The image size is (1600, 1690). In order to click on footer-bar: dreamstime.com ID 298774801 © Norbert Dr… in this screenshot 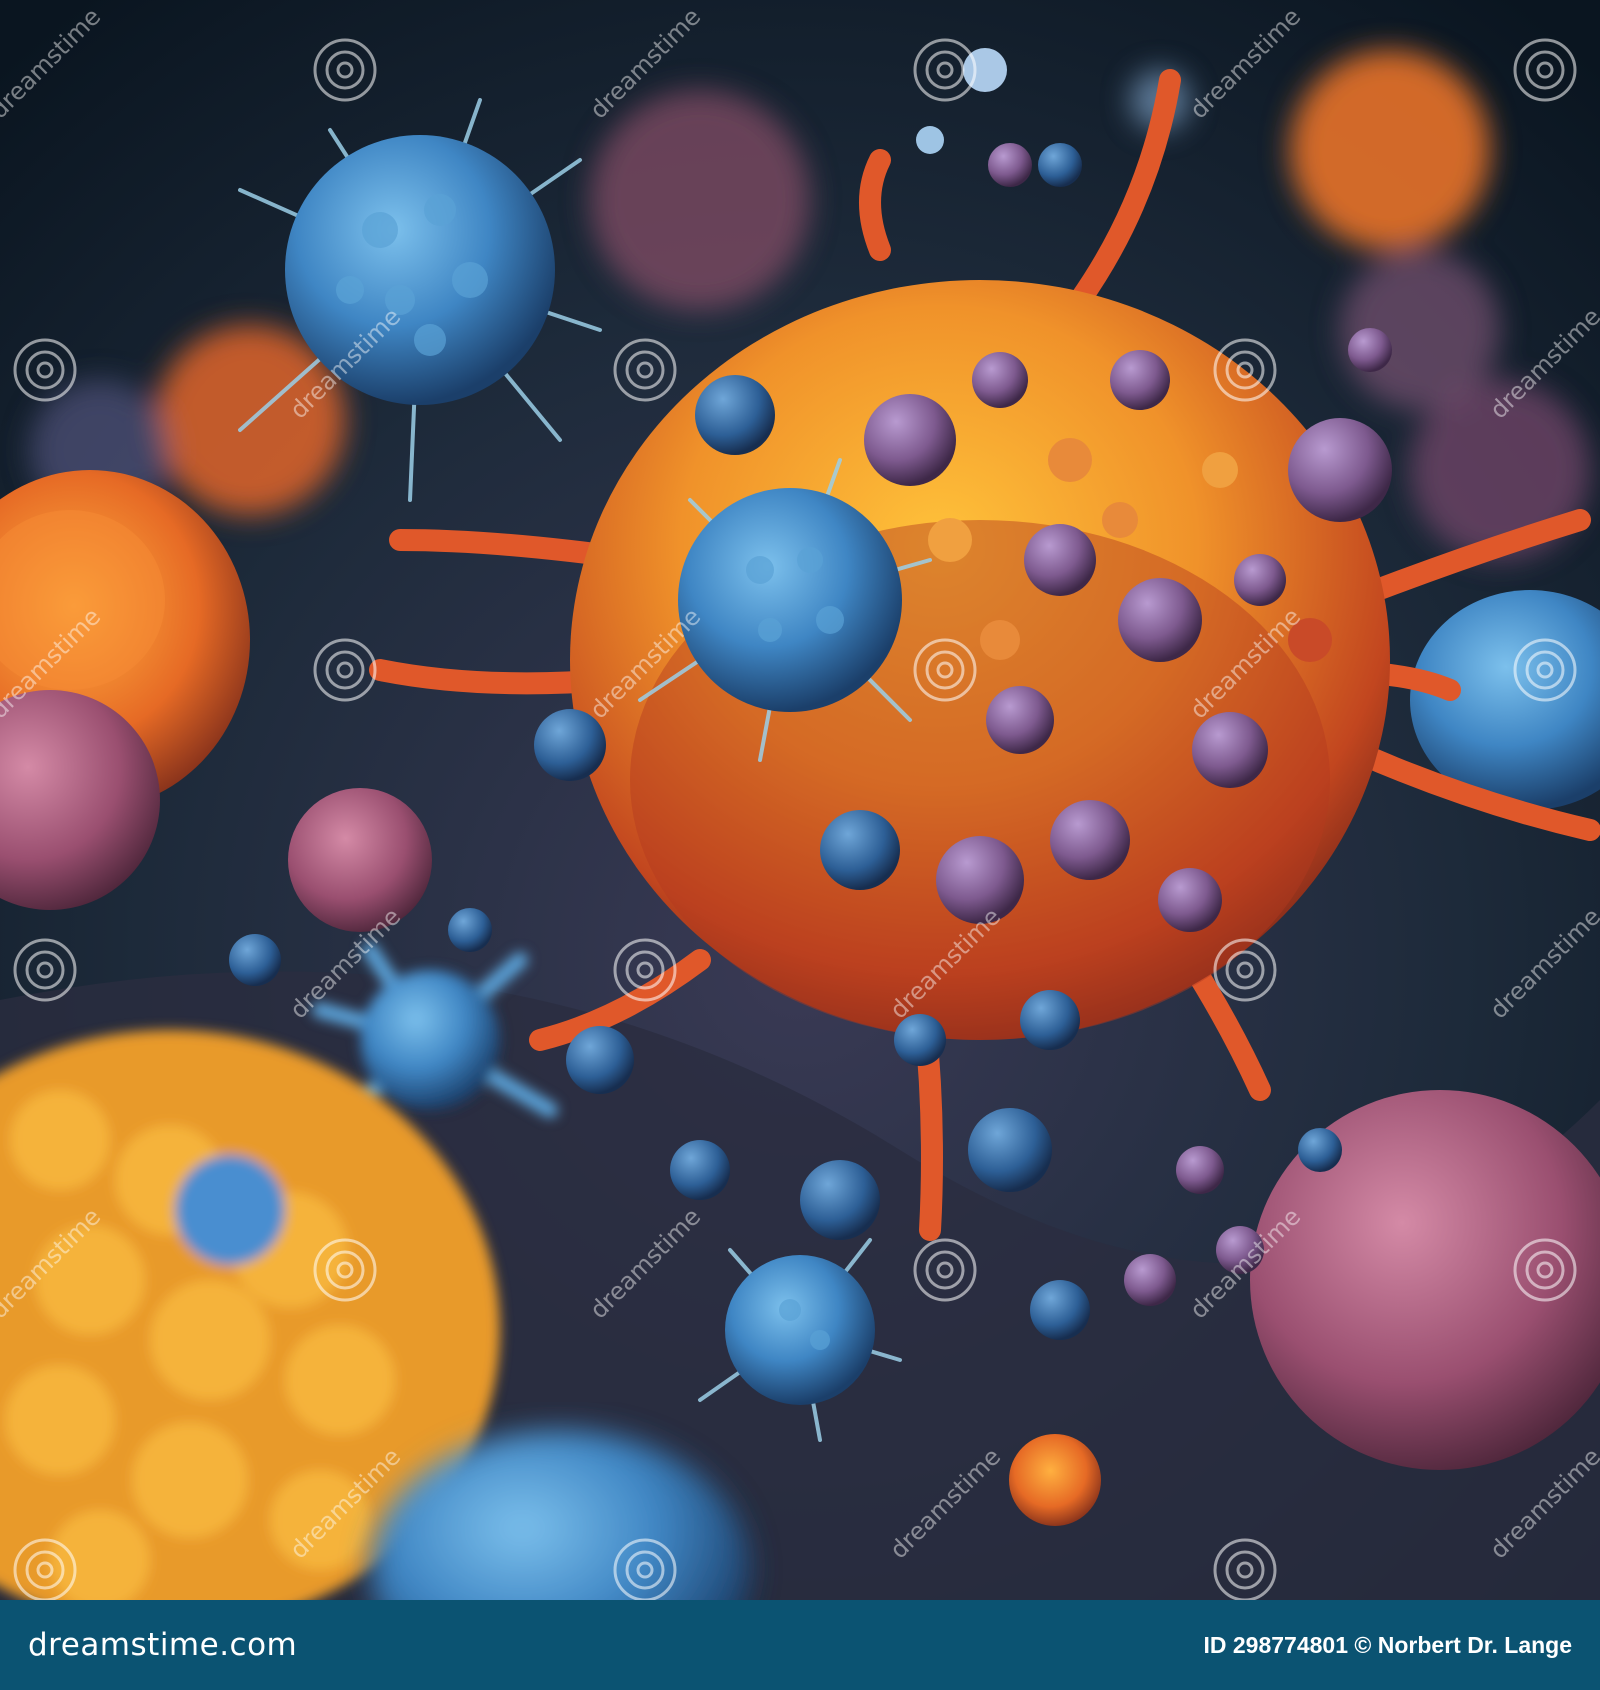, I will do `click(800, 1645)`.